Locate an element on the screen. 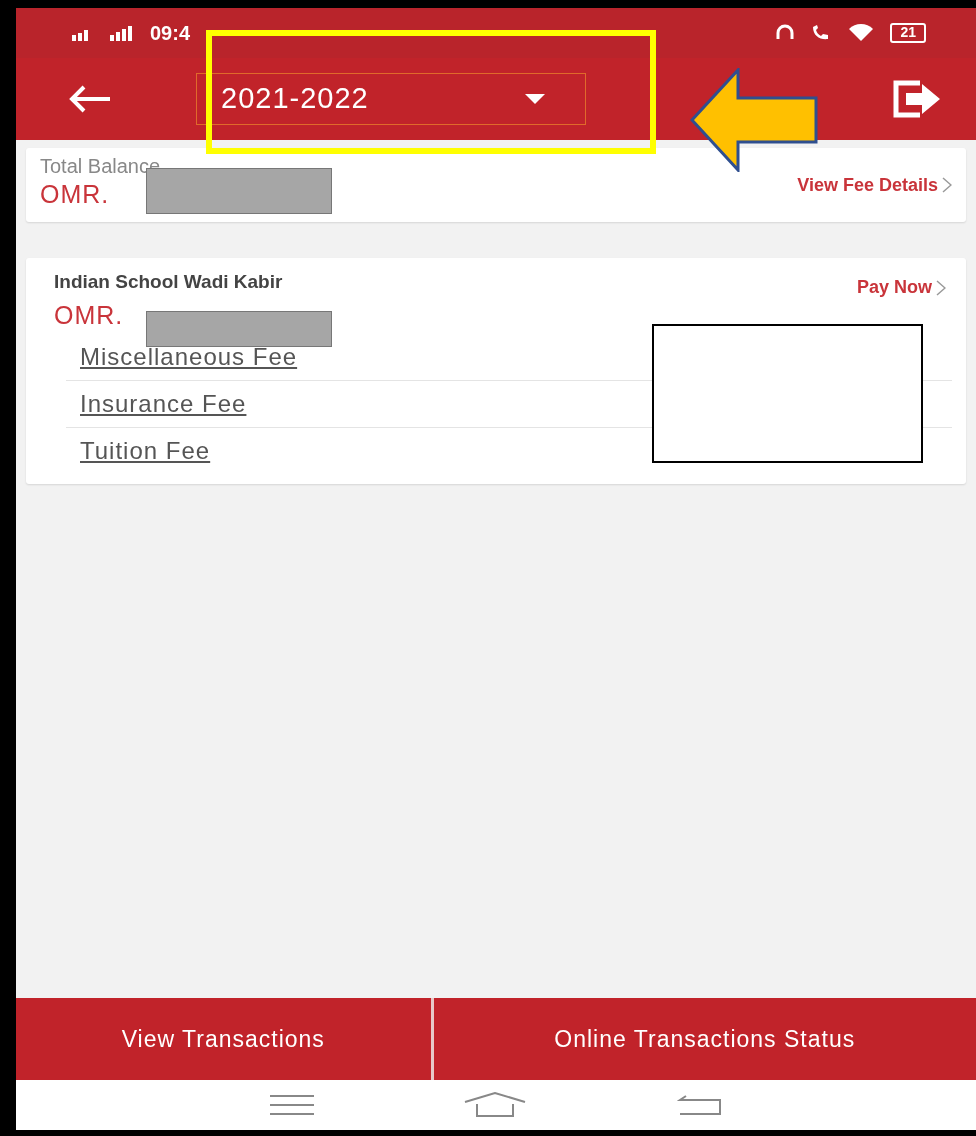  fee-link: Insurance Fee is located at coordinates (163, 403).